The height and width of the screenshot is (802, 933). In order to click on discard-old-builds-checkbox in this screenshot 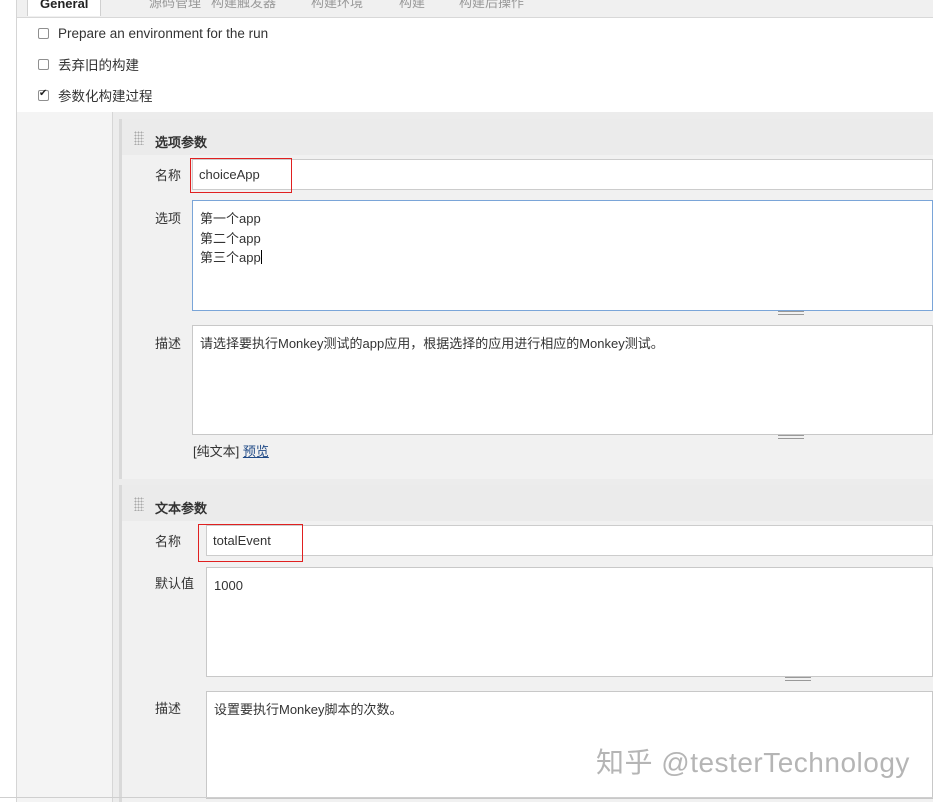, I will do `click(43, 64)`.